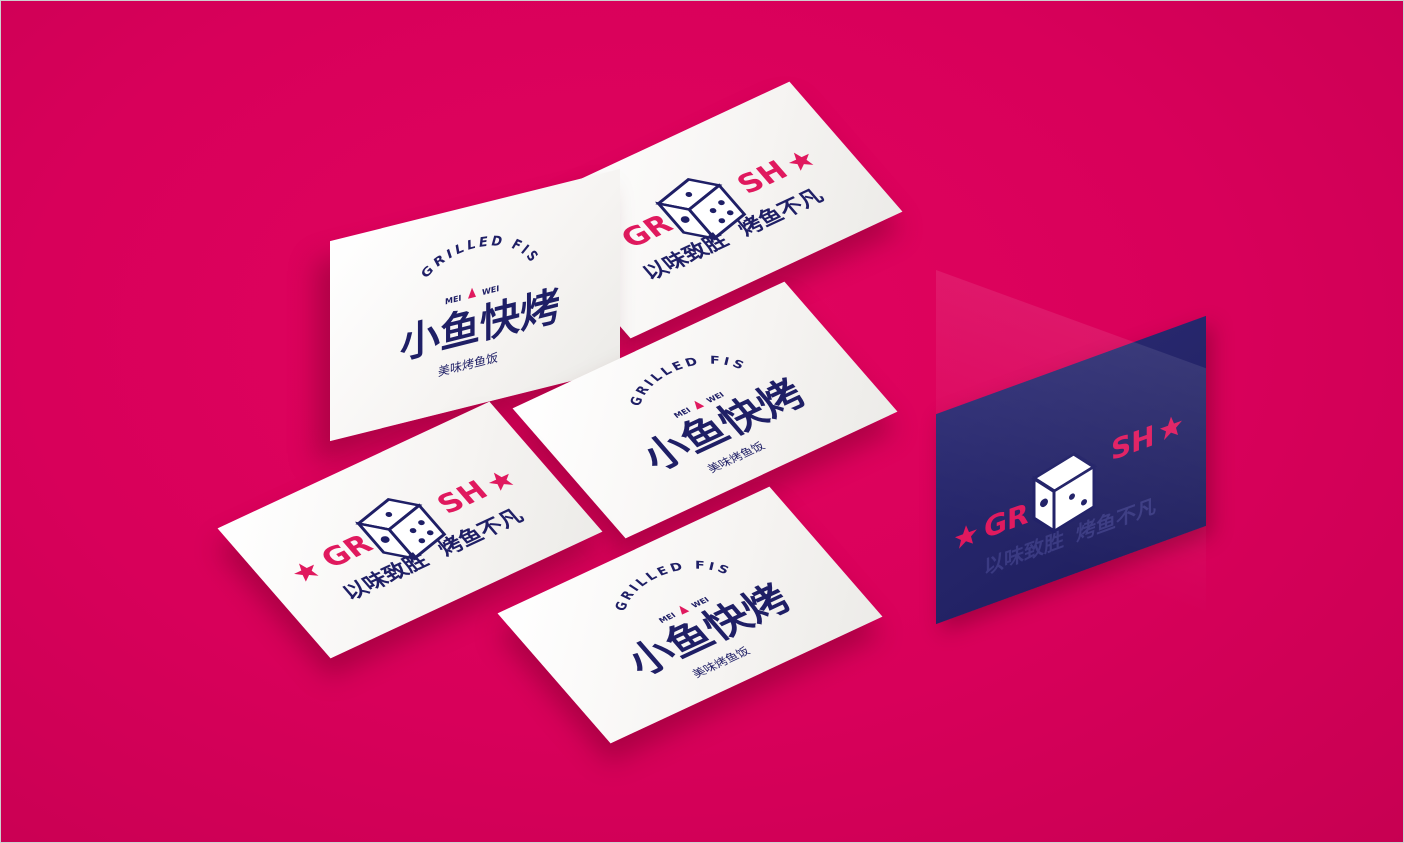 The height and width of the screenshot is (843, 1404). What do you see at coordinates (453, 300) in the screenshot?
I see `logo-sub-left: MEI` at bounding box center [453, 300].